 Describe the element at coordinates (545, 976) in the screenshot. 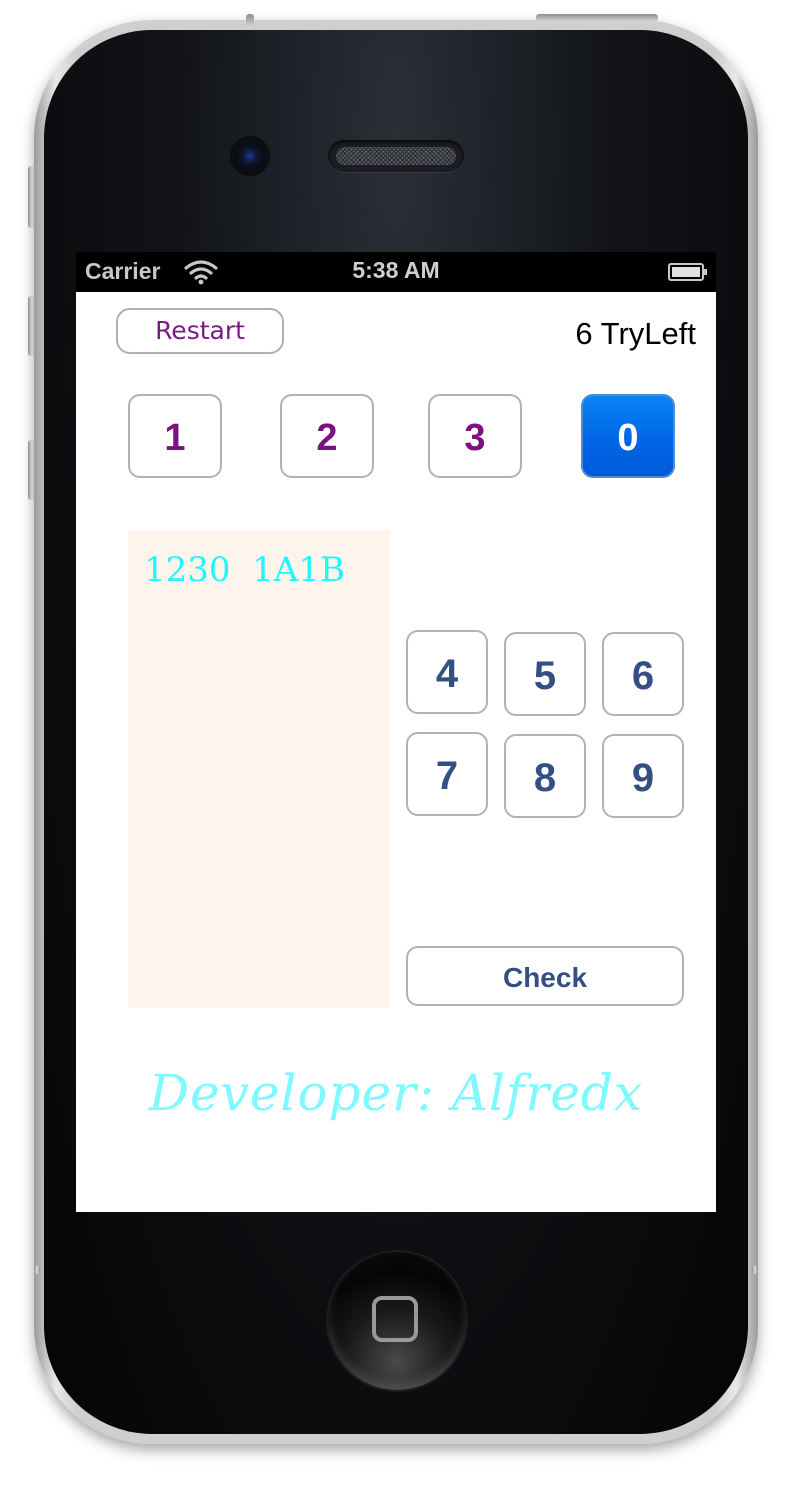

I see `check-button: Check` at that location.